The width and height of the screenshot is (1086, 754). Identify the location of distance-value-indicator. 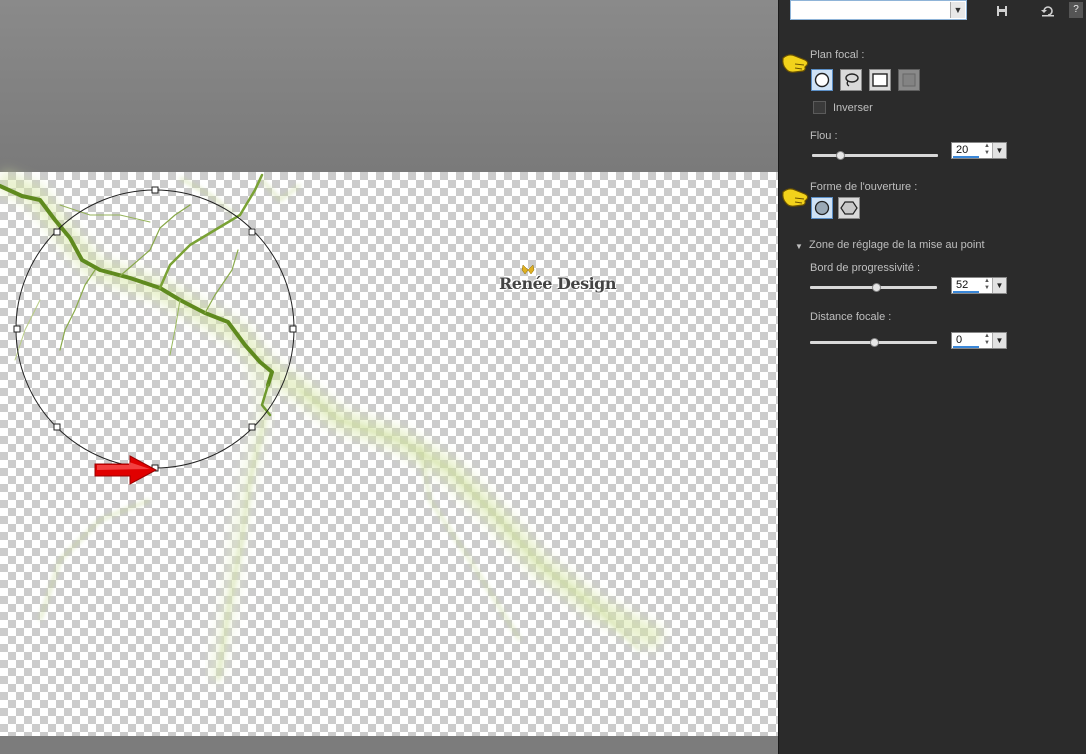
(966, 347).